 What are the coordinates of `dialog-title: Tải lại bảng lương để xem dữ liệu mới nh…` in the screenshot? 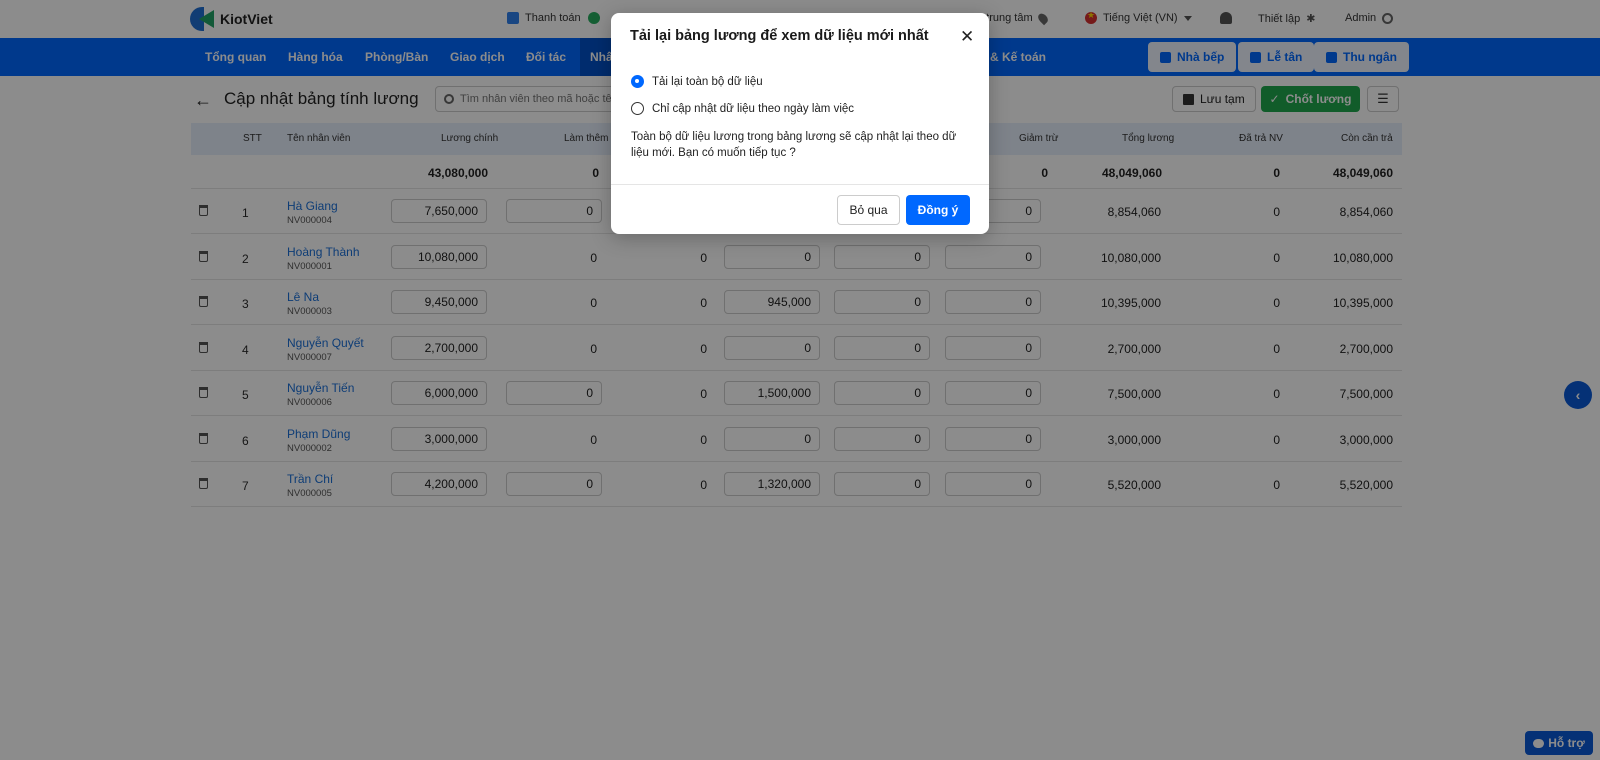 It's located at (779, 36).